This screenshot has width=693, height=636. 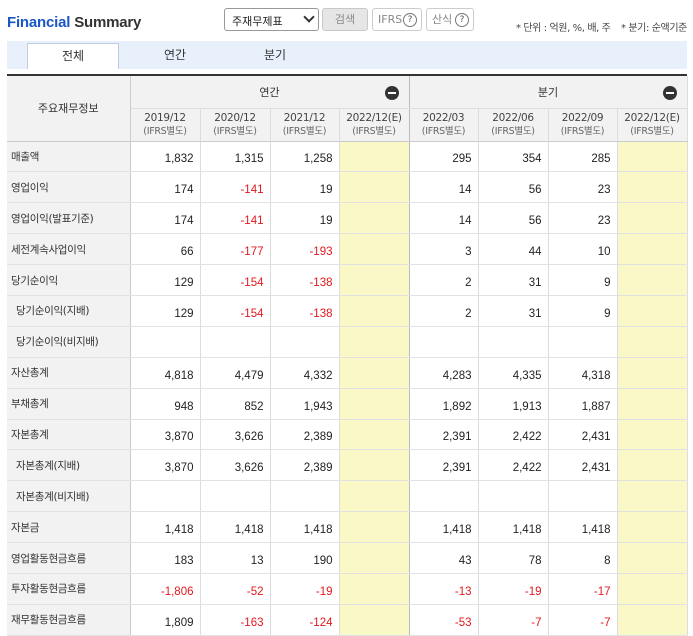 I want to click on table-cell: 1,258, so click(x=305, y=157).